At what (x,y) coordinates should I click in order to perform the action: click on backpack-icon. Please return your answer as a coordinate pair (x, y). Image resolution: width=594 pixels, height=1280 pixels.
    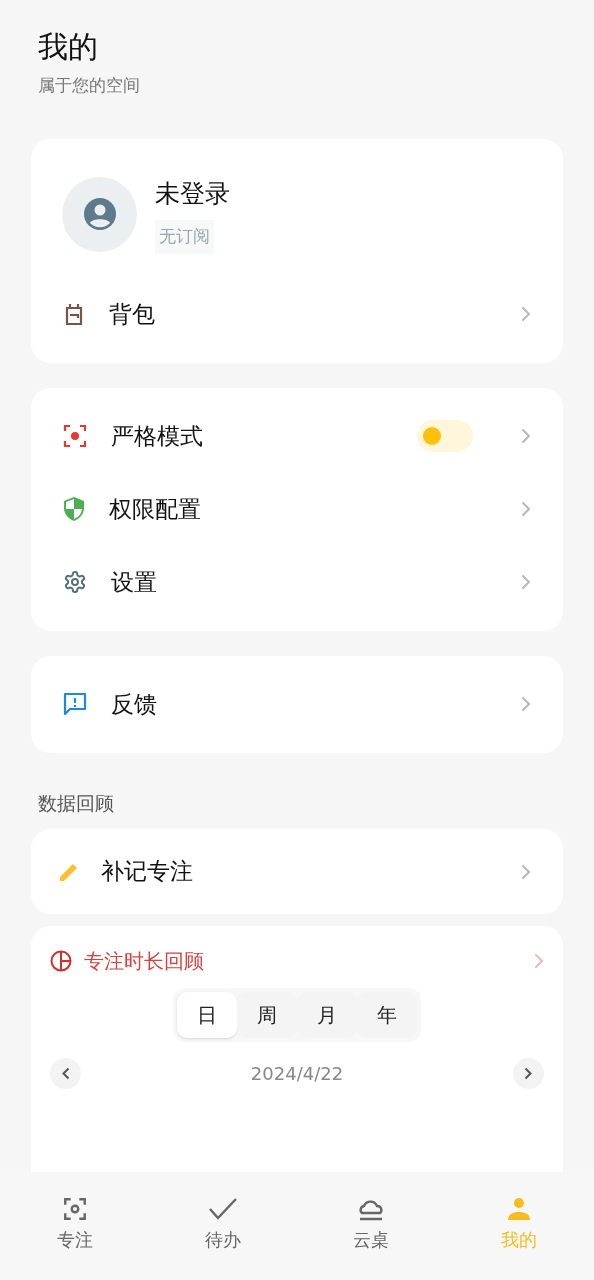
    Looking at the image, I should click on (74, 314).